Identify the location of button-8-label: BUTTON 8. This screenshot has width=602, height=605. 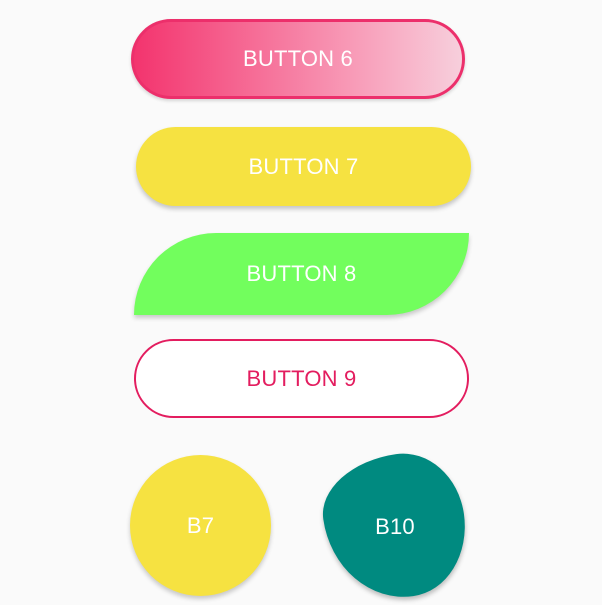
(301, 273).